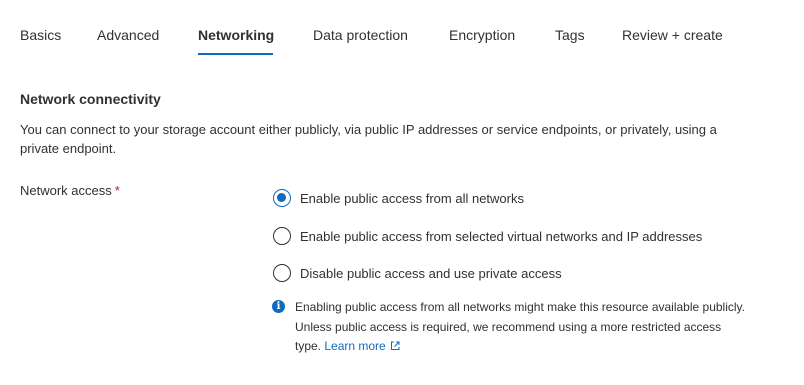  I want to click on radio-label: Enable public access from all networks, so click(412, 198).